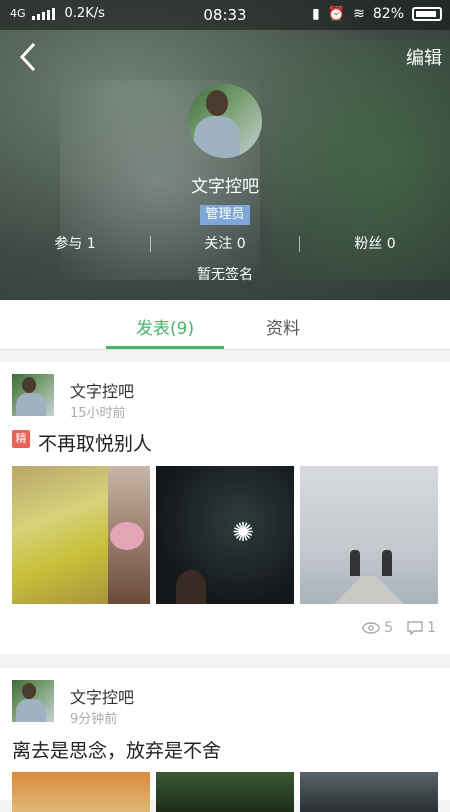  I want to click on post-meta: 5 1, so click(399, 628).